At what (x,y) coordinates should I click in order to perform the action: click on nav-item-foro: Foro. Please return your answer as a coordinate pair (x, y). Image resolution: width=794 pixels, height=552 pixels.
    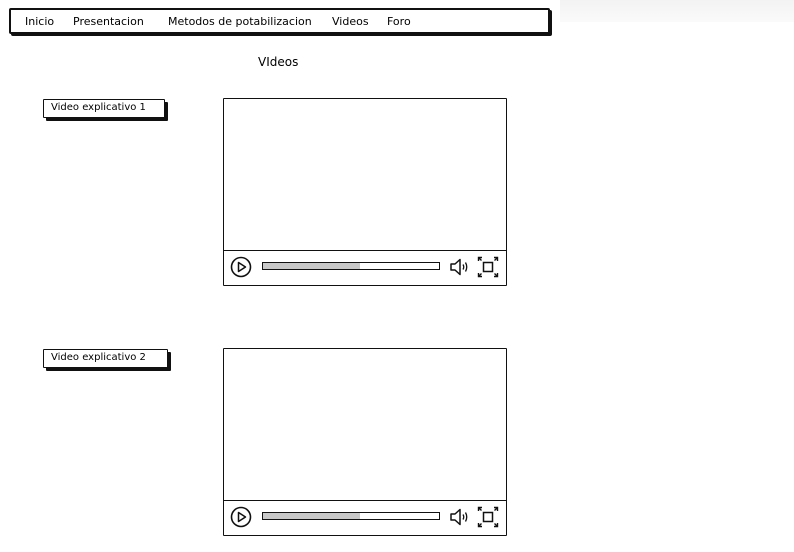
    Looking at the image, I should click on (399, 22).